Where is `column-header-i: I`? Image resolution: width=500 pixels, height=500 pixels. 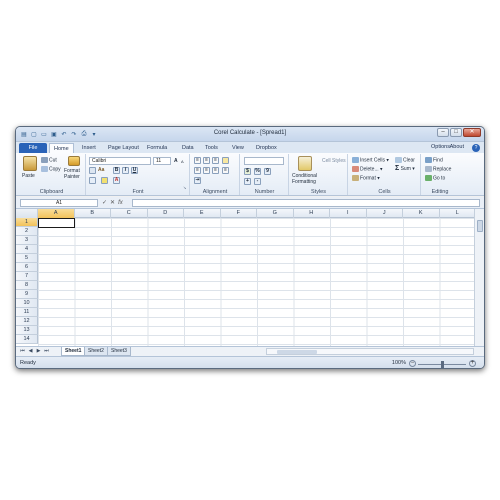
column-header-i: I is located at coordinates (348, 213).